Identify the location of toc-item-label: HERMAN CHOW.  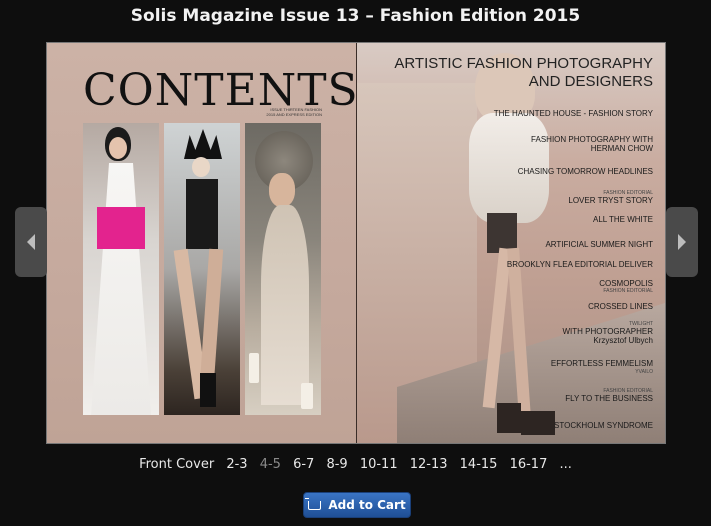
(621, 148).